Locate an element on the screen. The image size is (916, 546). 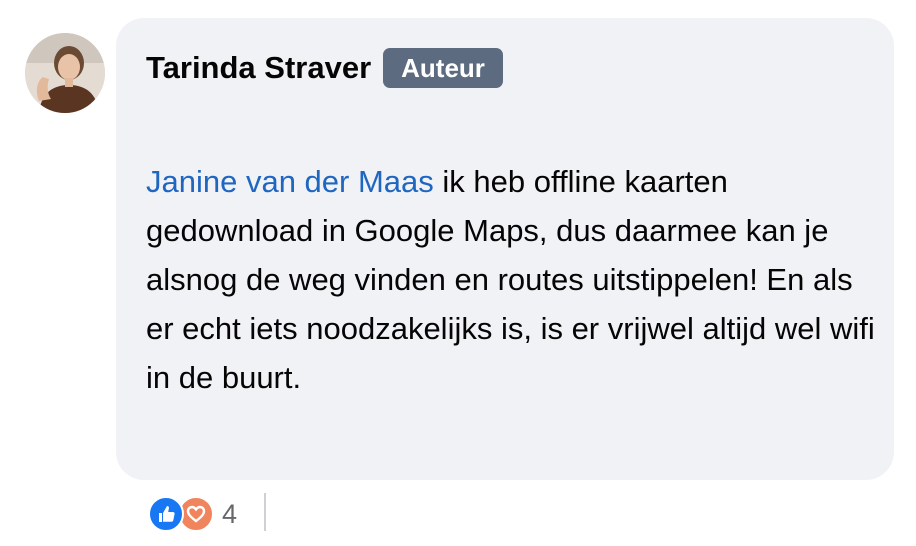
avatar-photo is located at coordinates (65, 73).